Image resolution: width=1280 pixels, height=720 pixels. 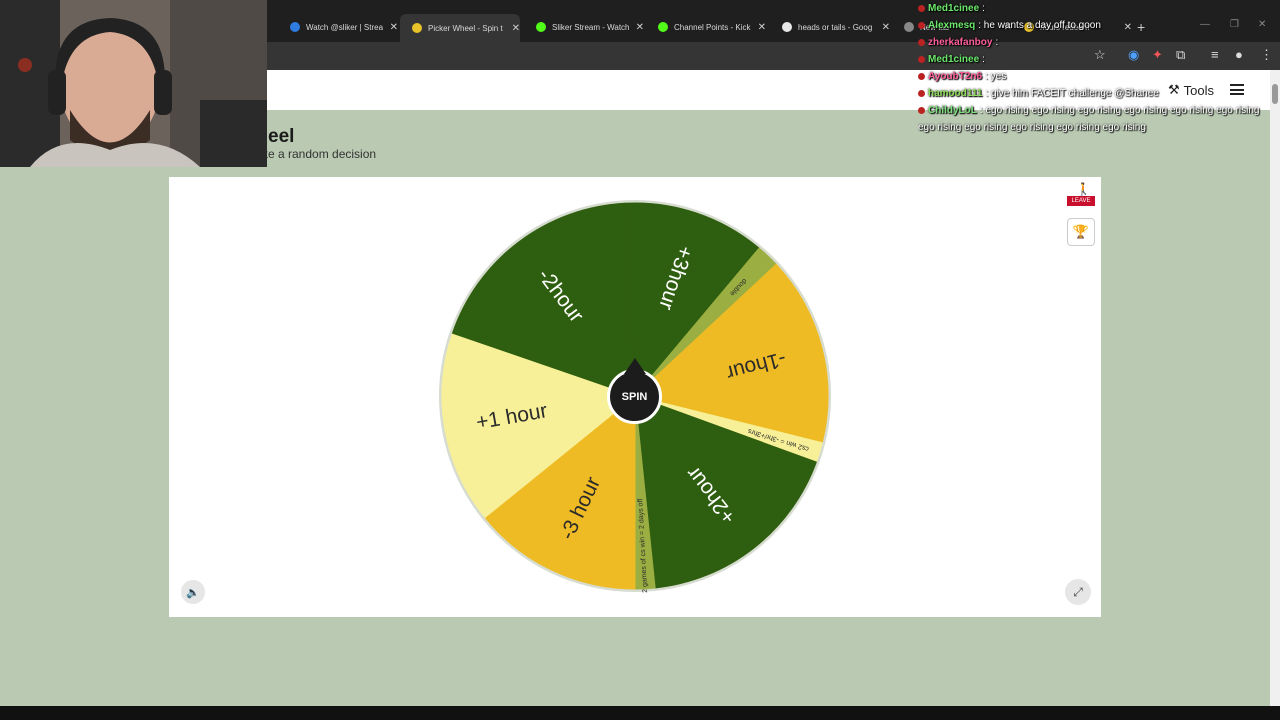 I want to click on browser-tab: Sliker Stream - Watch ✕, so click(x=584, y=27).